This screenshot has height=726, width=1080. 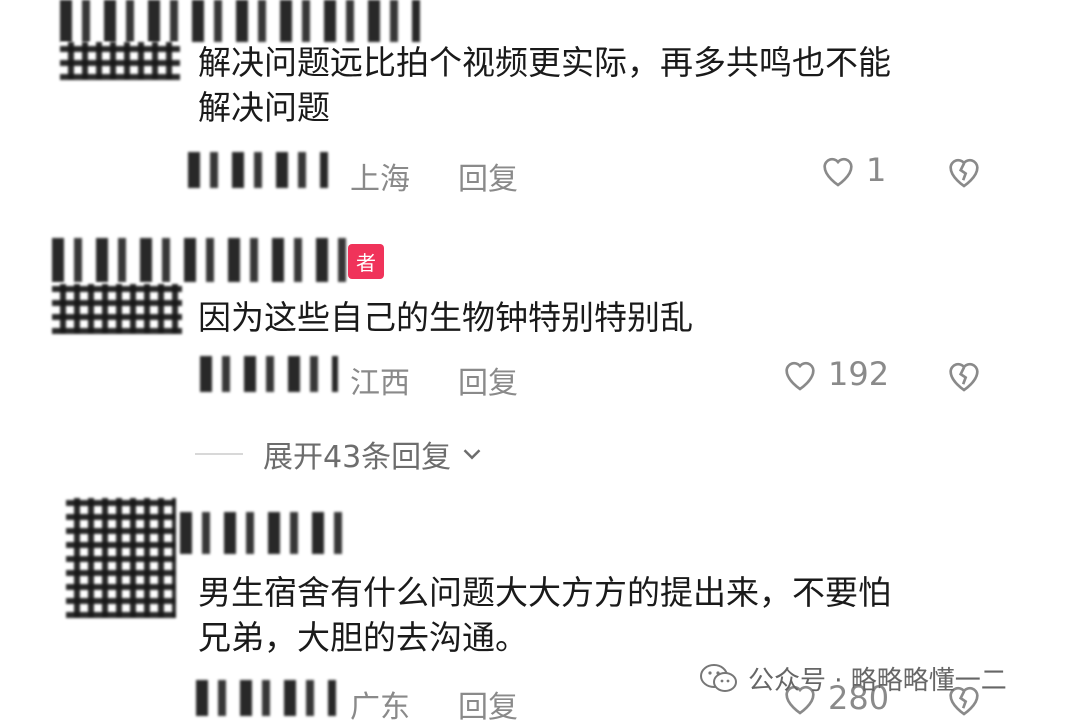 I want to click on comment-text: 因为这些自己的生物钟特别特别乱, so click(x=598, y=317).